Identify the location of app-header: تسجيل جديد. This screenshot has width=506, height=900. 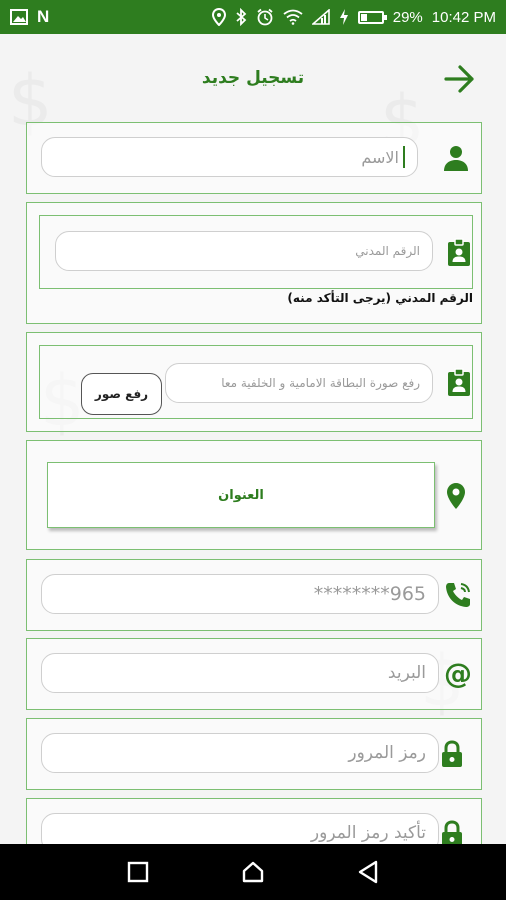
(253, 77).